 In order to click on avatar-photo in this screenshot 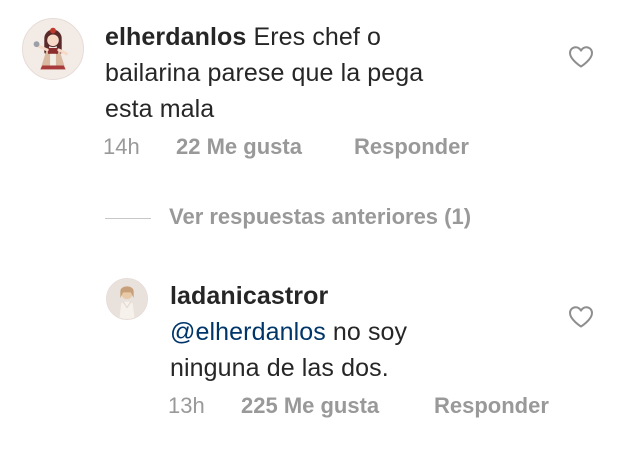, I will do `click(127, 299)`.